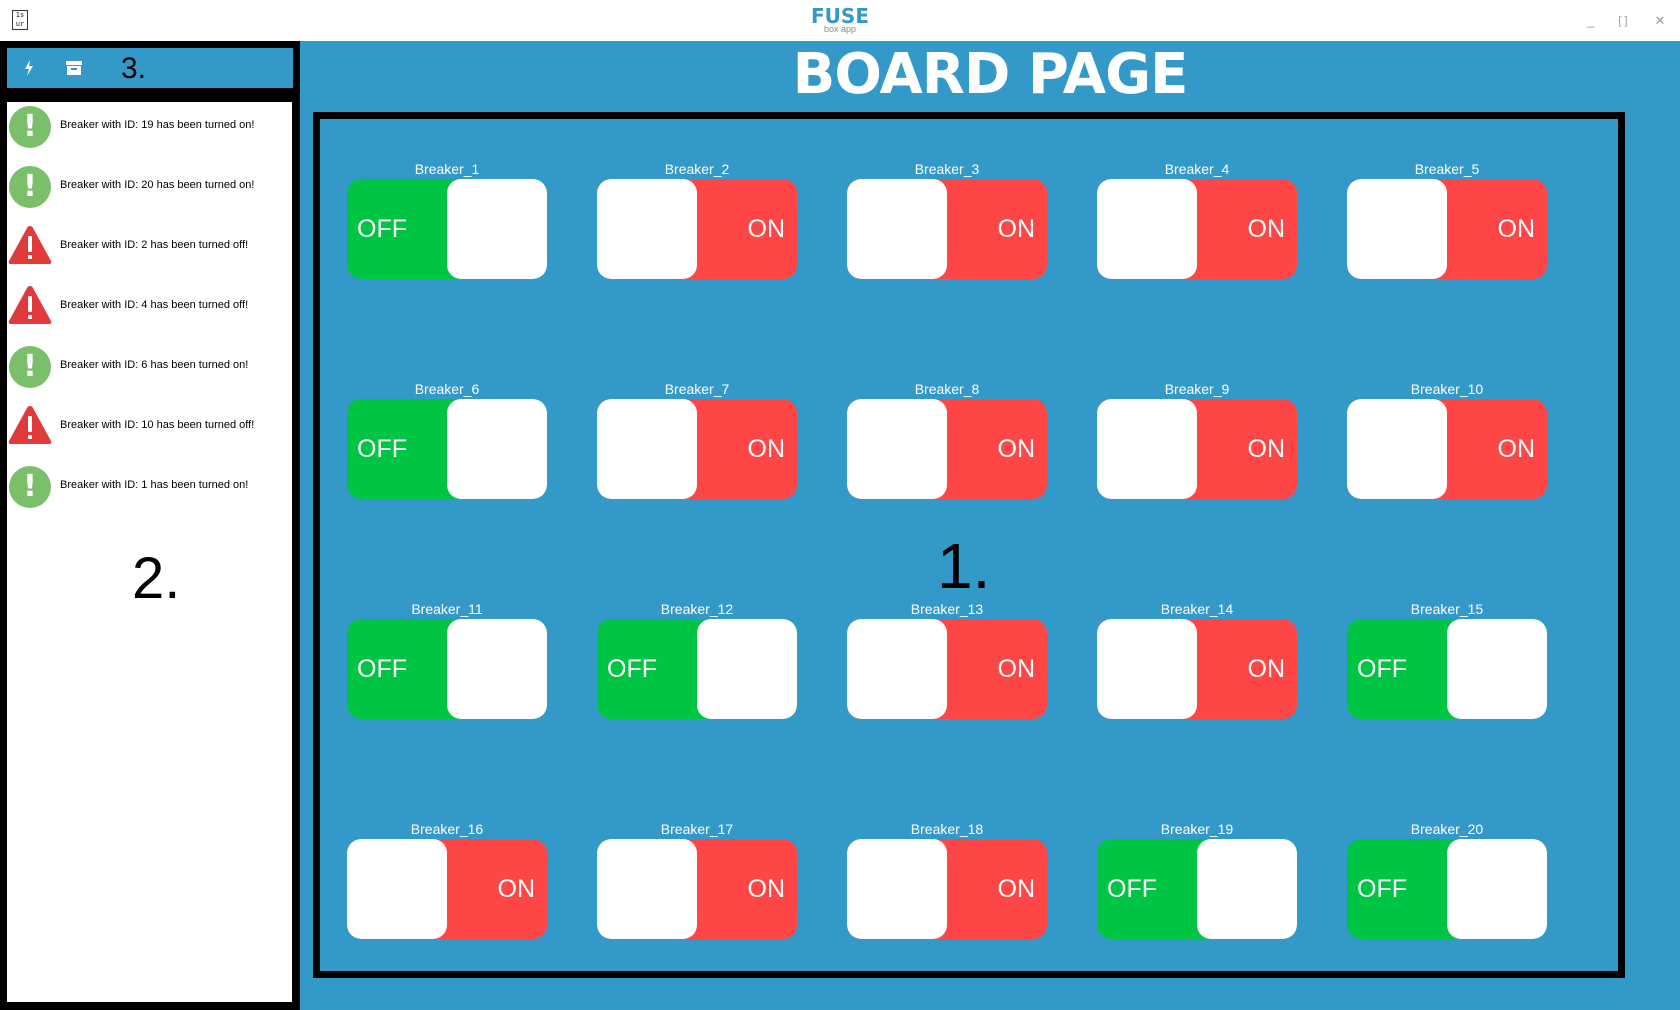  Describe the element at coordinates (447, 389) in the screenshot. I see `breaker-label: Breaker_6` at that location.